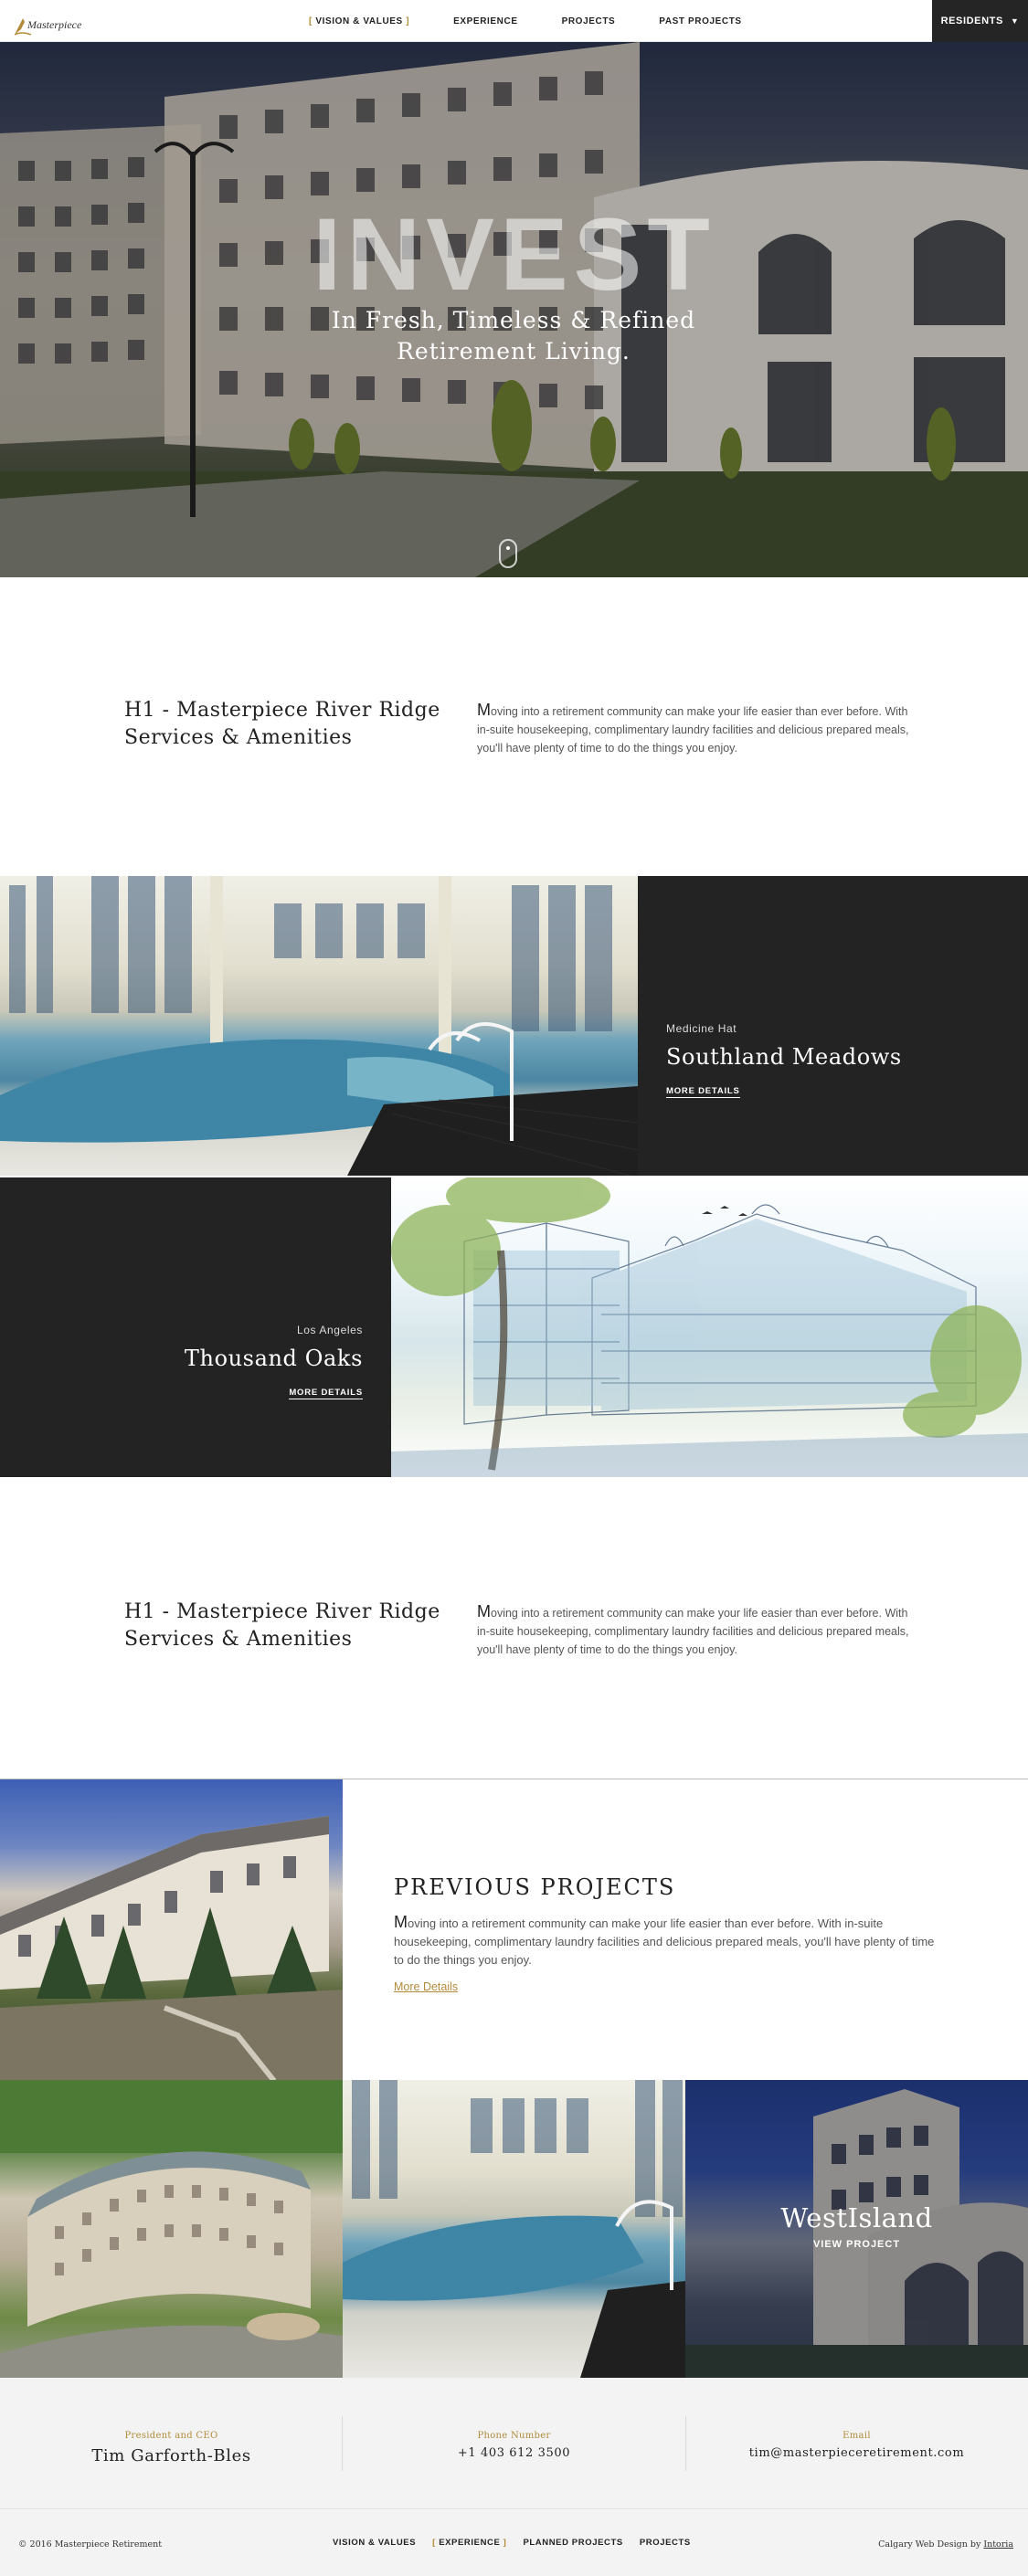  Describe the element at coordinates (91, 2544) in the screenshot. I see `copyright-text: © 2016 Masterpiece Retirement` at that location.